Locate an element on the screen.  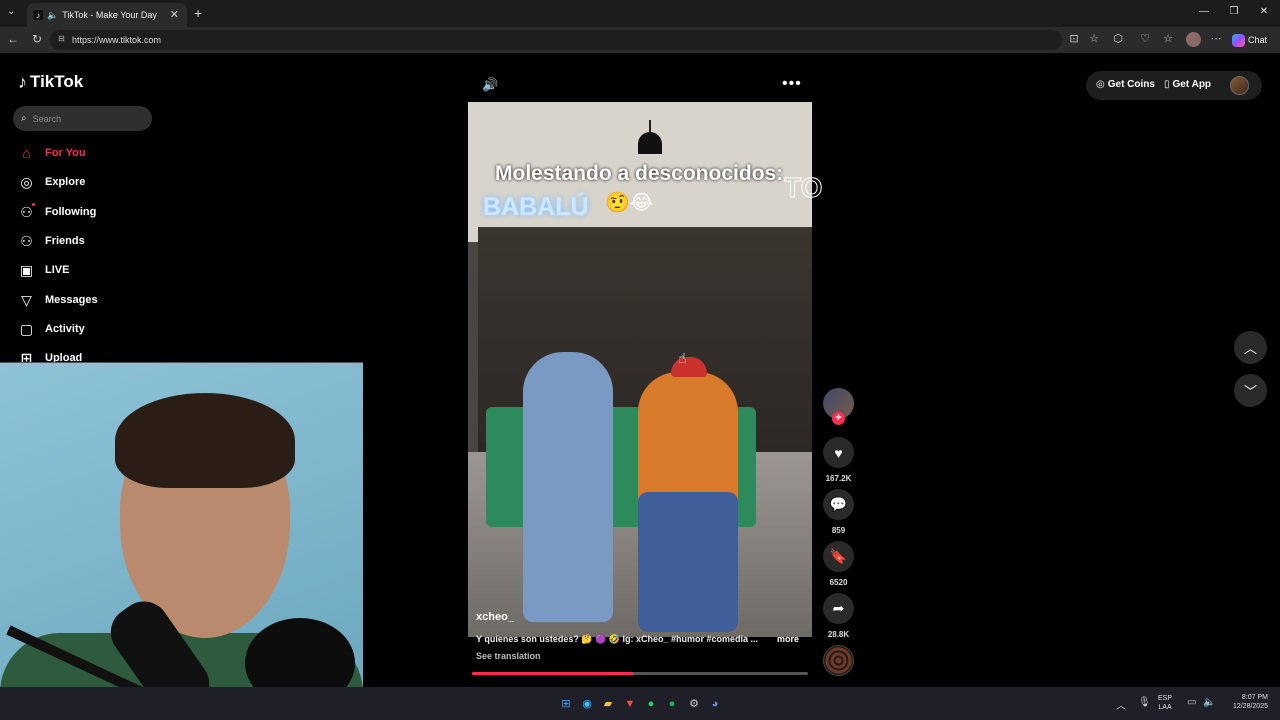
share-button: ➦ is located at coordinates (838, 608).